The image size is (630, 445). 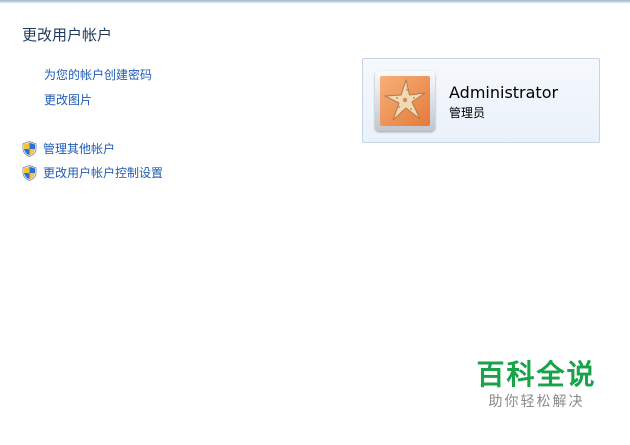 I want to click on page-title: 更改用户帐户, so click(x=67, y=35).